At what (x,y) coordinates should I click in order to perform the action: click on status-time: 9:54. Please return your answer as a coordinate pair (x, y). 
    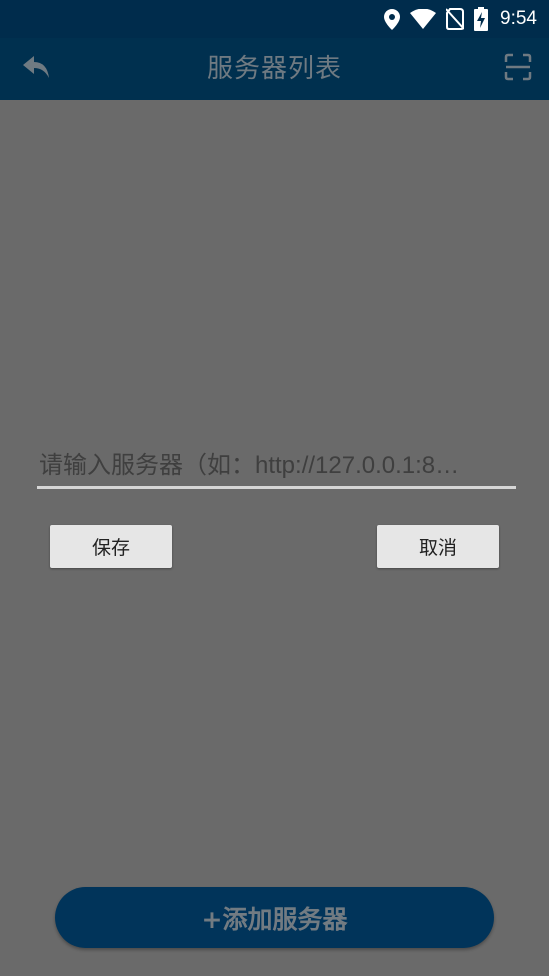
    Looking at the image, I should click on (518, 18).